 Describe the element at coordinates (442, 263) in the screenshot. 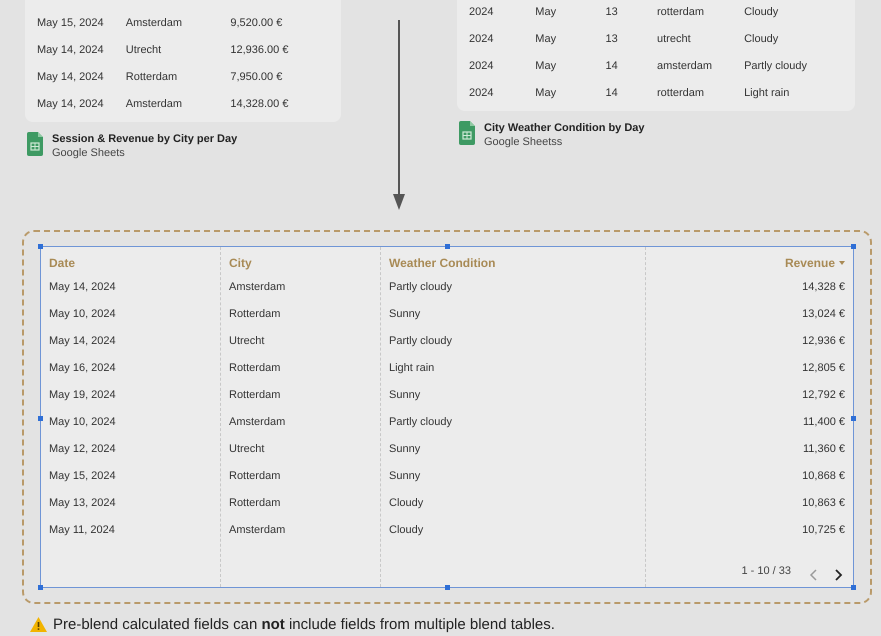

I see `column-header: Weather Condition` at that location.